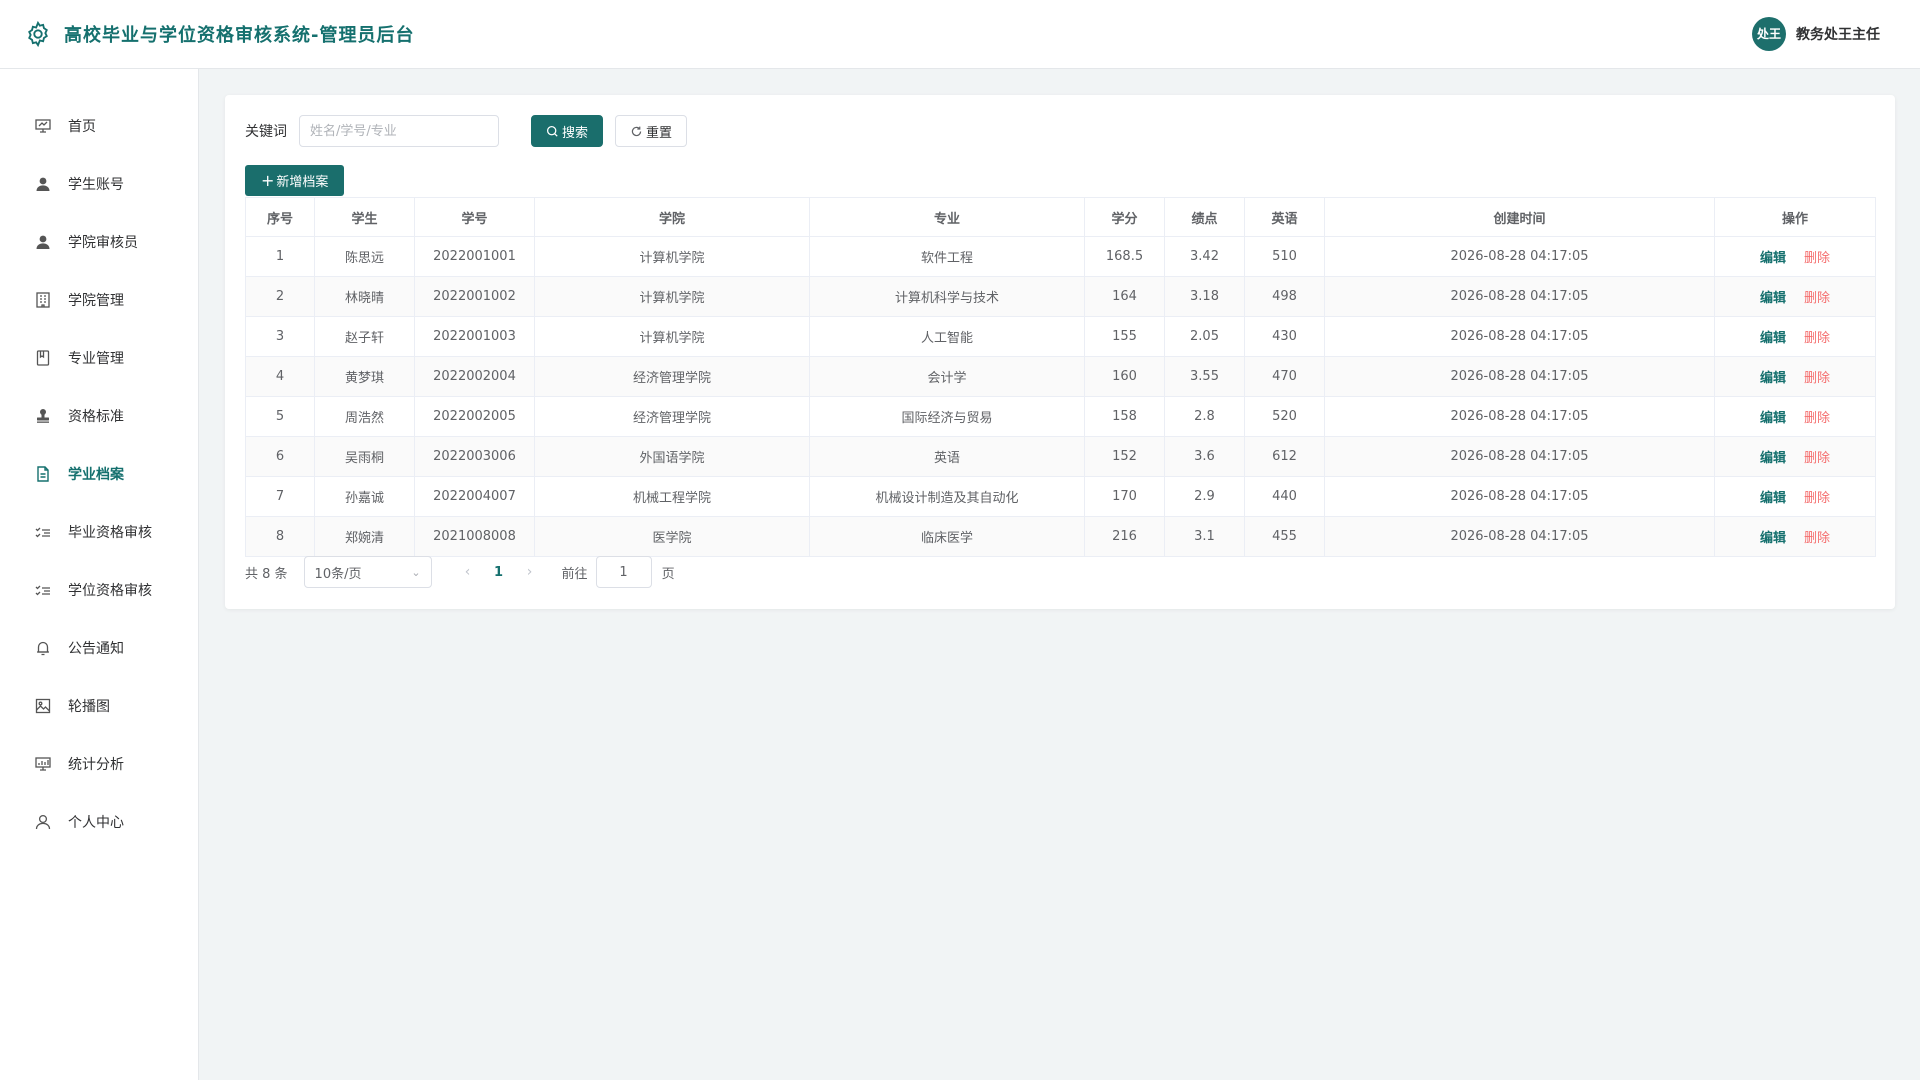 This screenshot has height=1080, width=1920. What do you see at coordinates (96, 359) in the screenshot?
I see `sidebar-item-label: 专业管理` at bounding box center [96, 359].